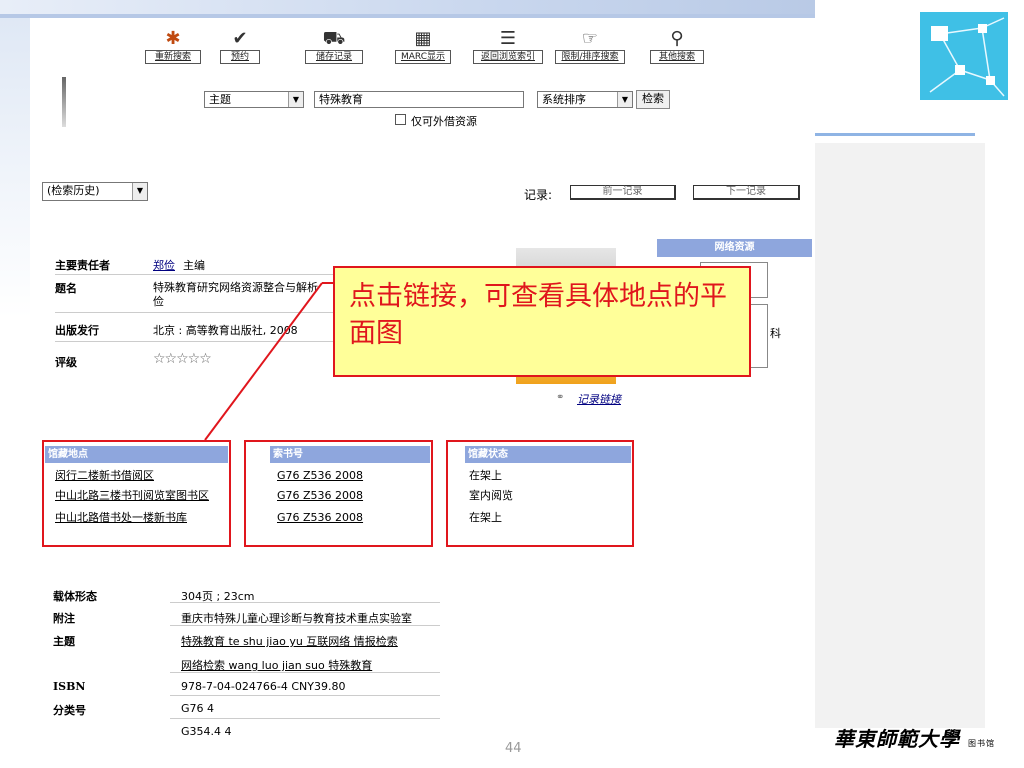 This screenshot has height=768, width=1024. I want to click on publisher-value: 北京 : 高等教育出版社, 2008, so click(225, 330).